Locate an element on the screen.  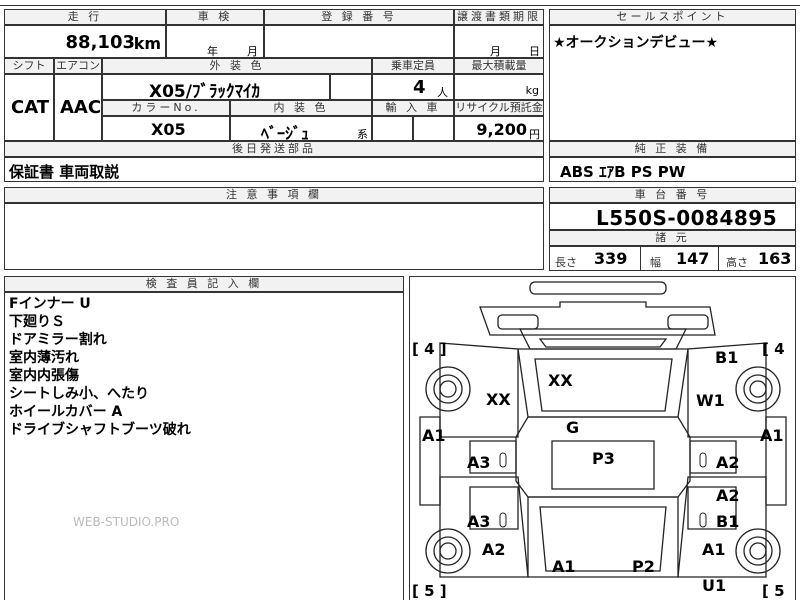
notes-cell is located at coordinates (274, 236).